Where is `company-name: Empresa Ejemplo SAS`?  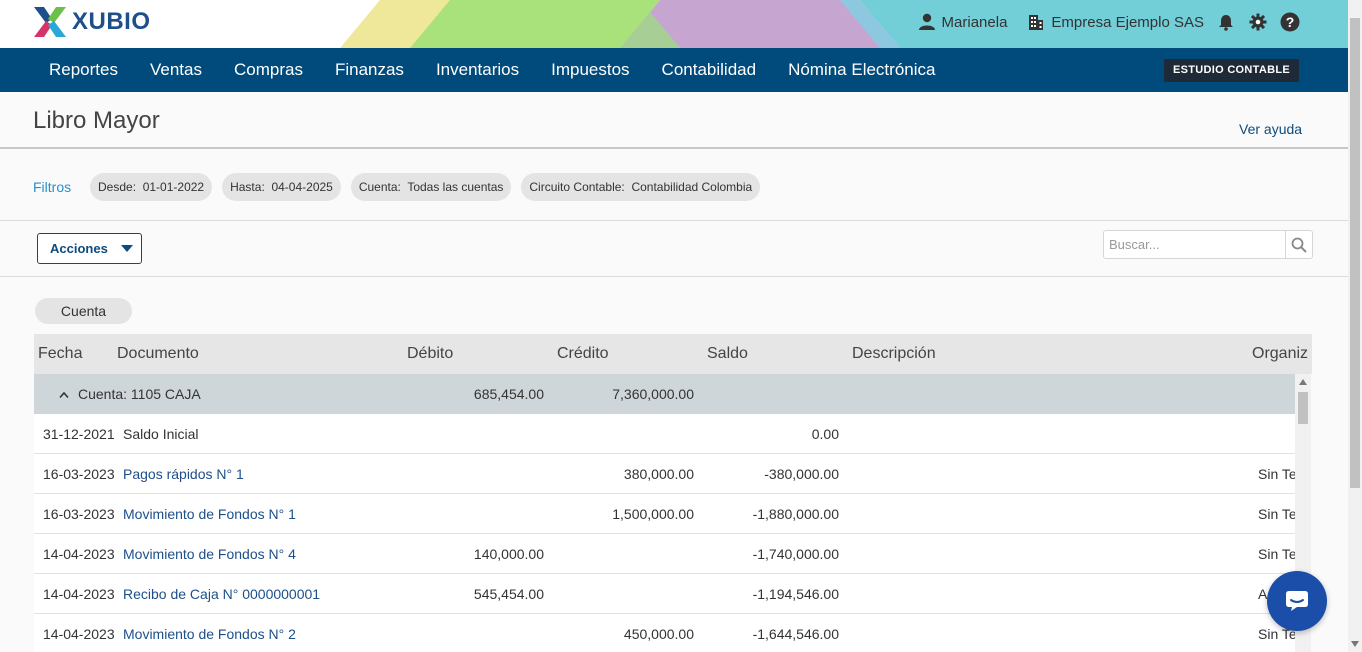 company-name: Empresa Ejemplo SAS is located at coordinates (1127, 22).